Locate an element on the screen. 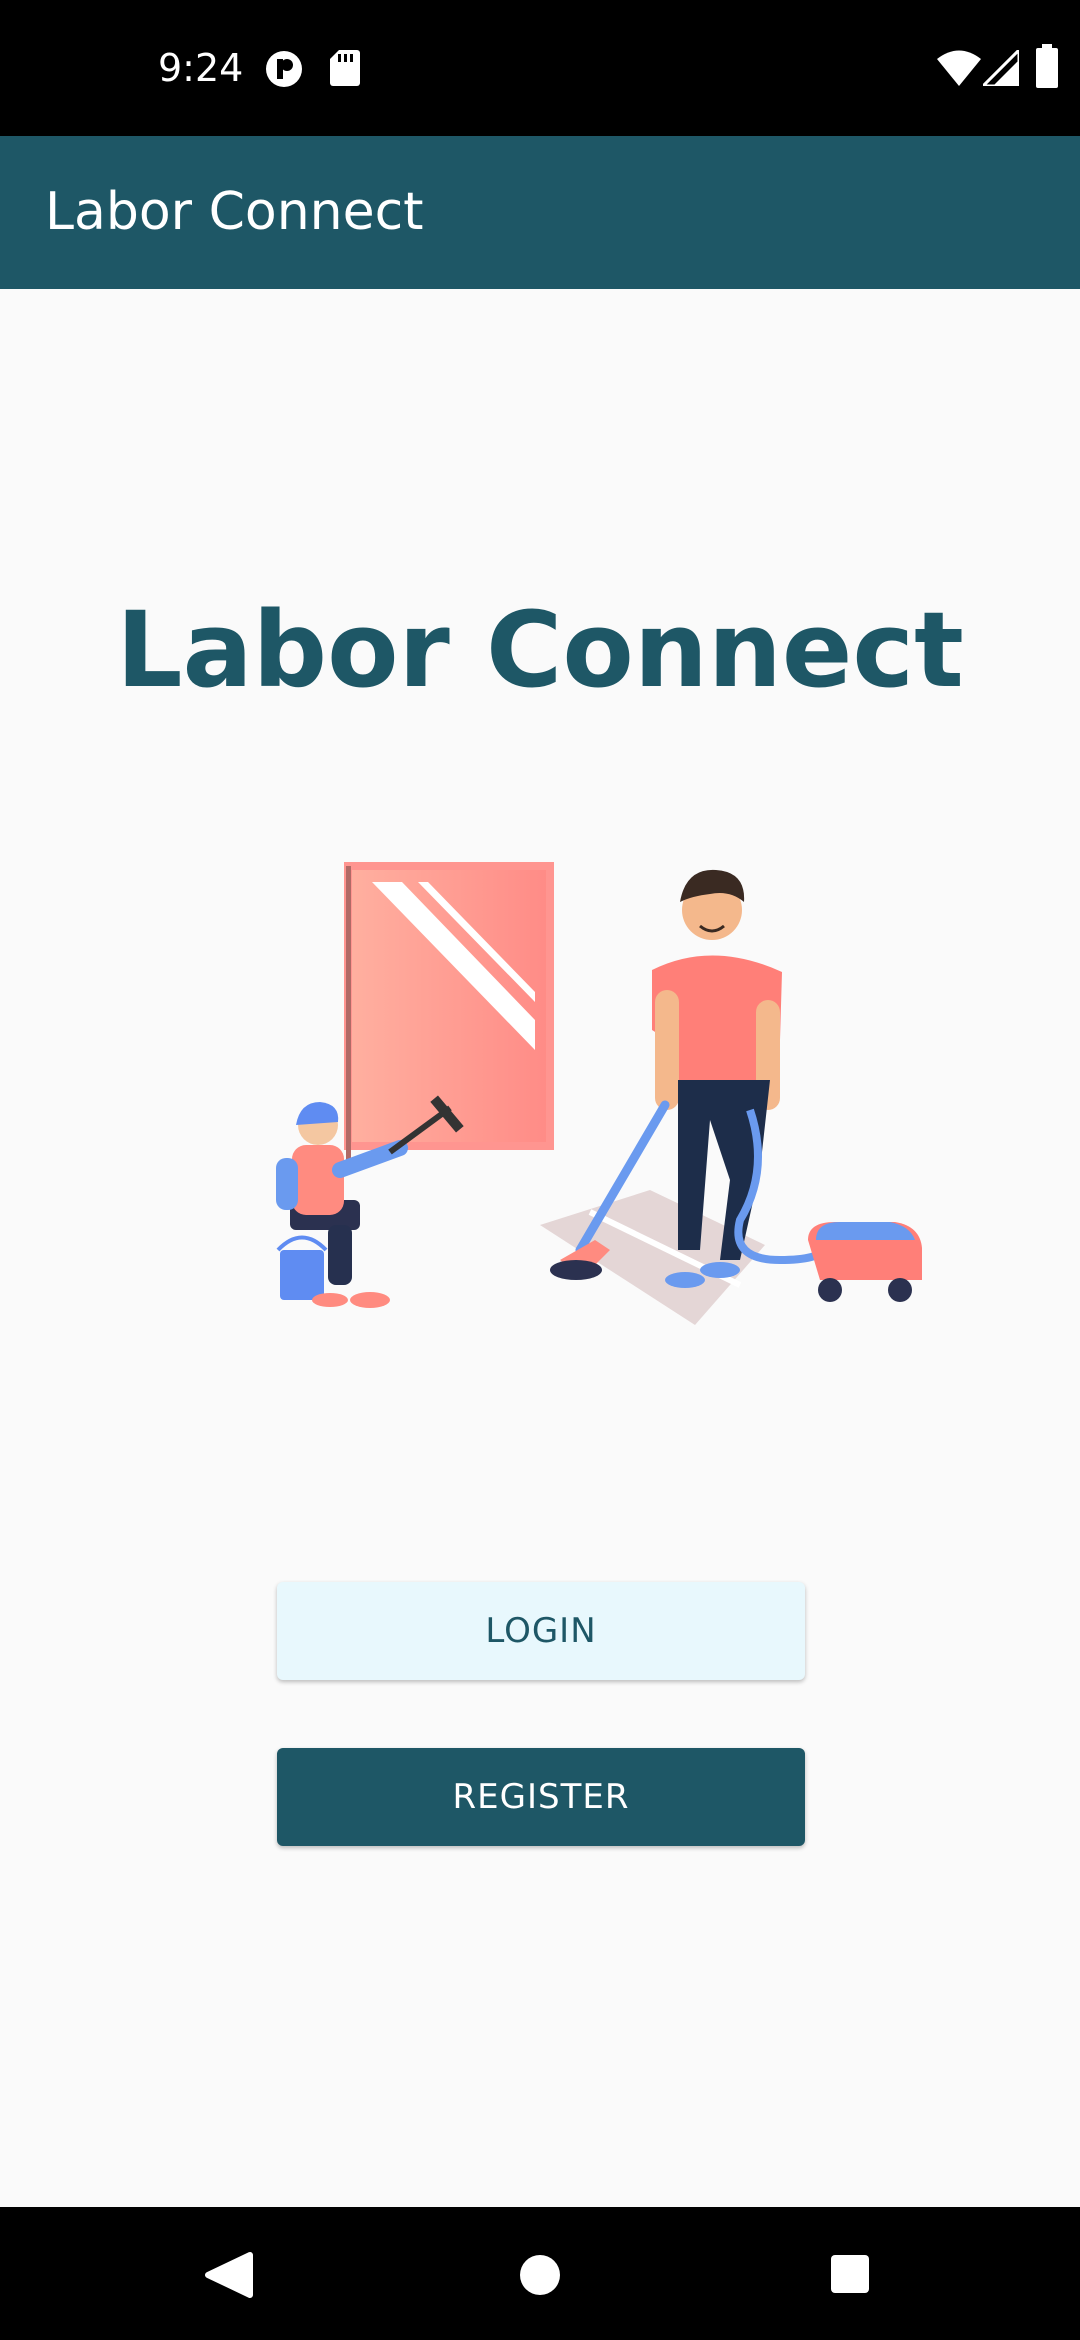  signal-icon is located at coordinates (1001, 68).